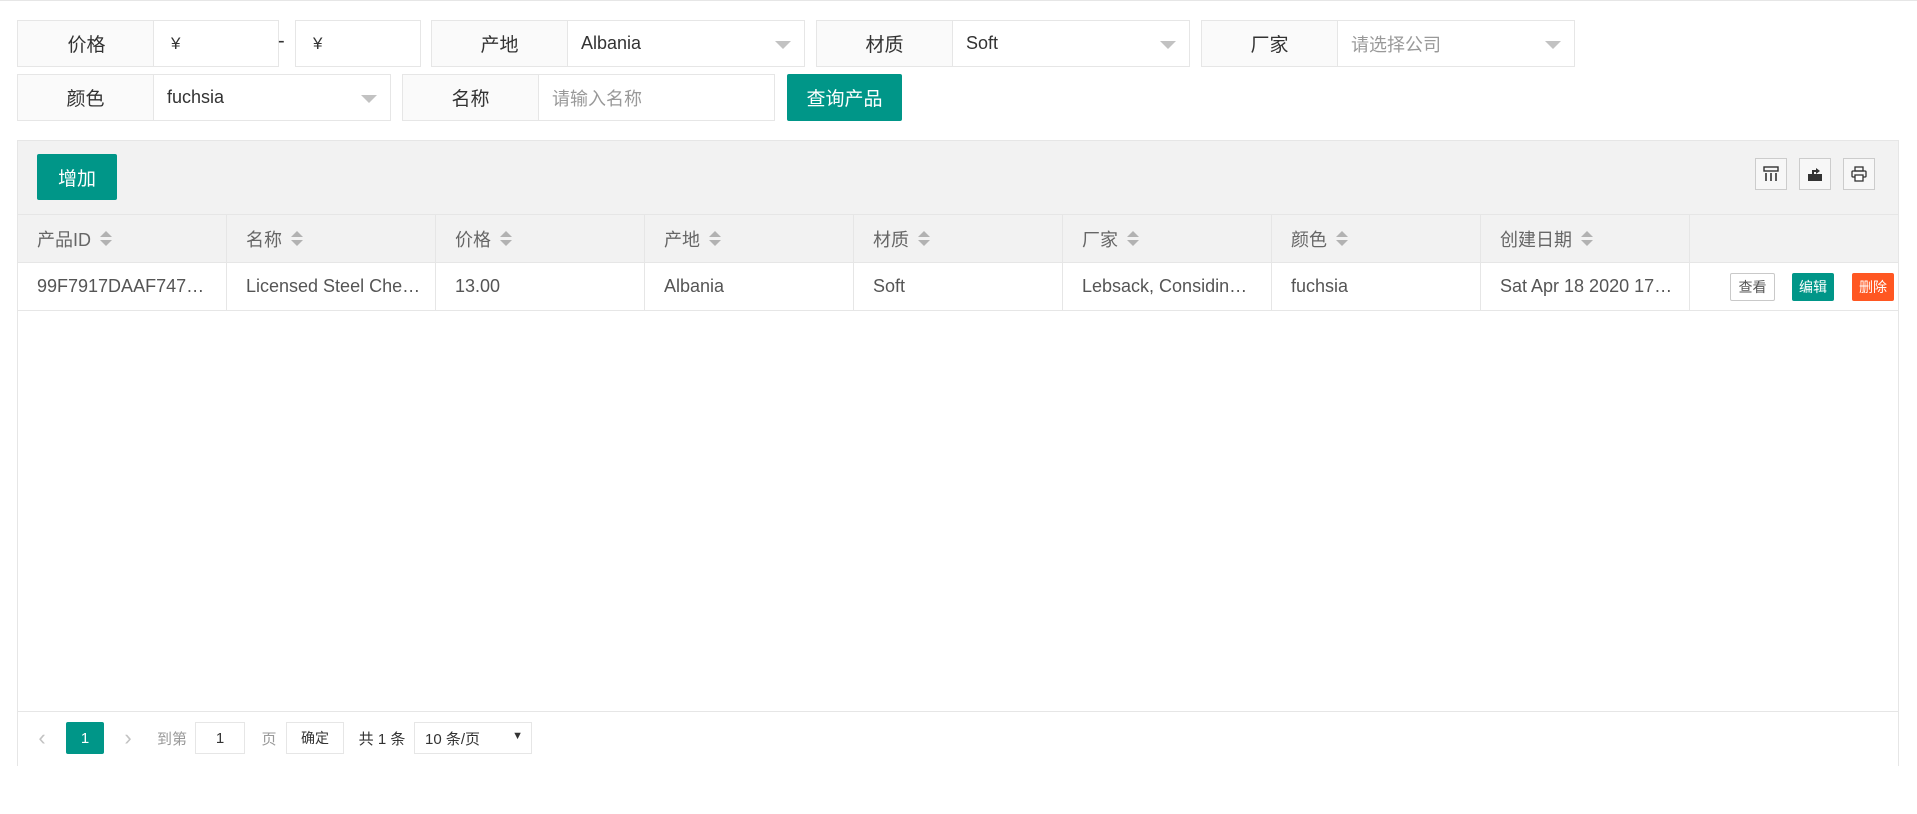 The image size is (1917, 814). Describe the element at coordinates (42, 738) in the screenshot. I see `prev-page-icon: ‹` at that location.